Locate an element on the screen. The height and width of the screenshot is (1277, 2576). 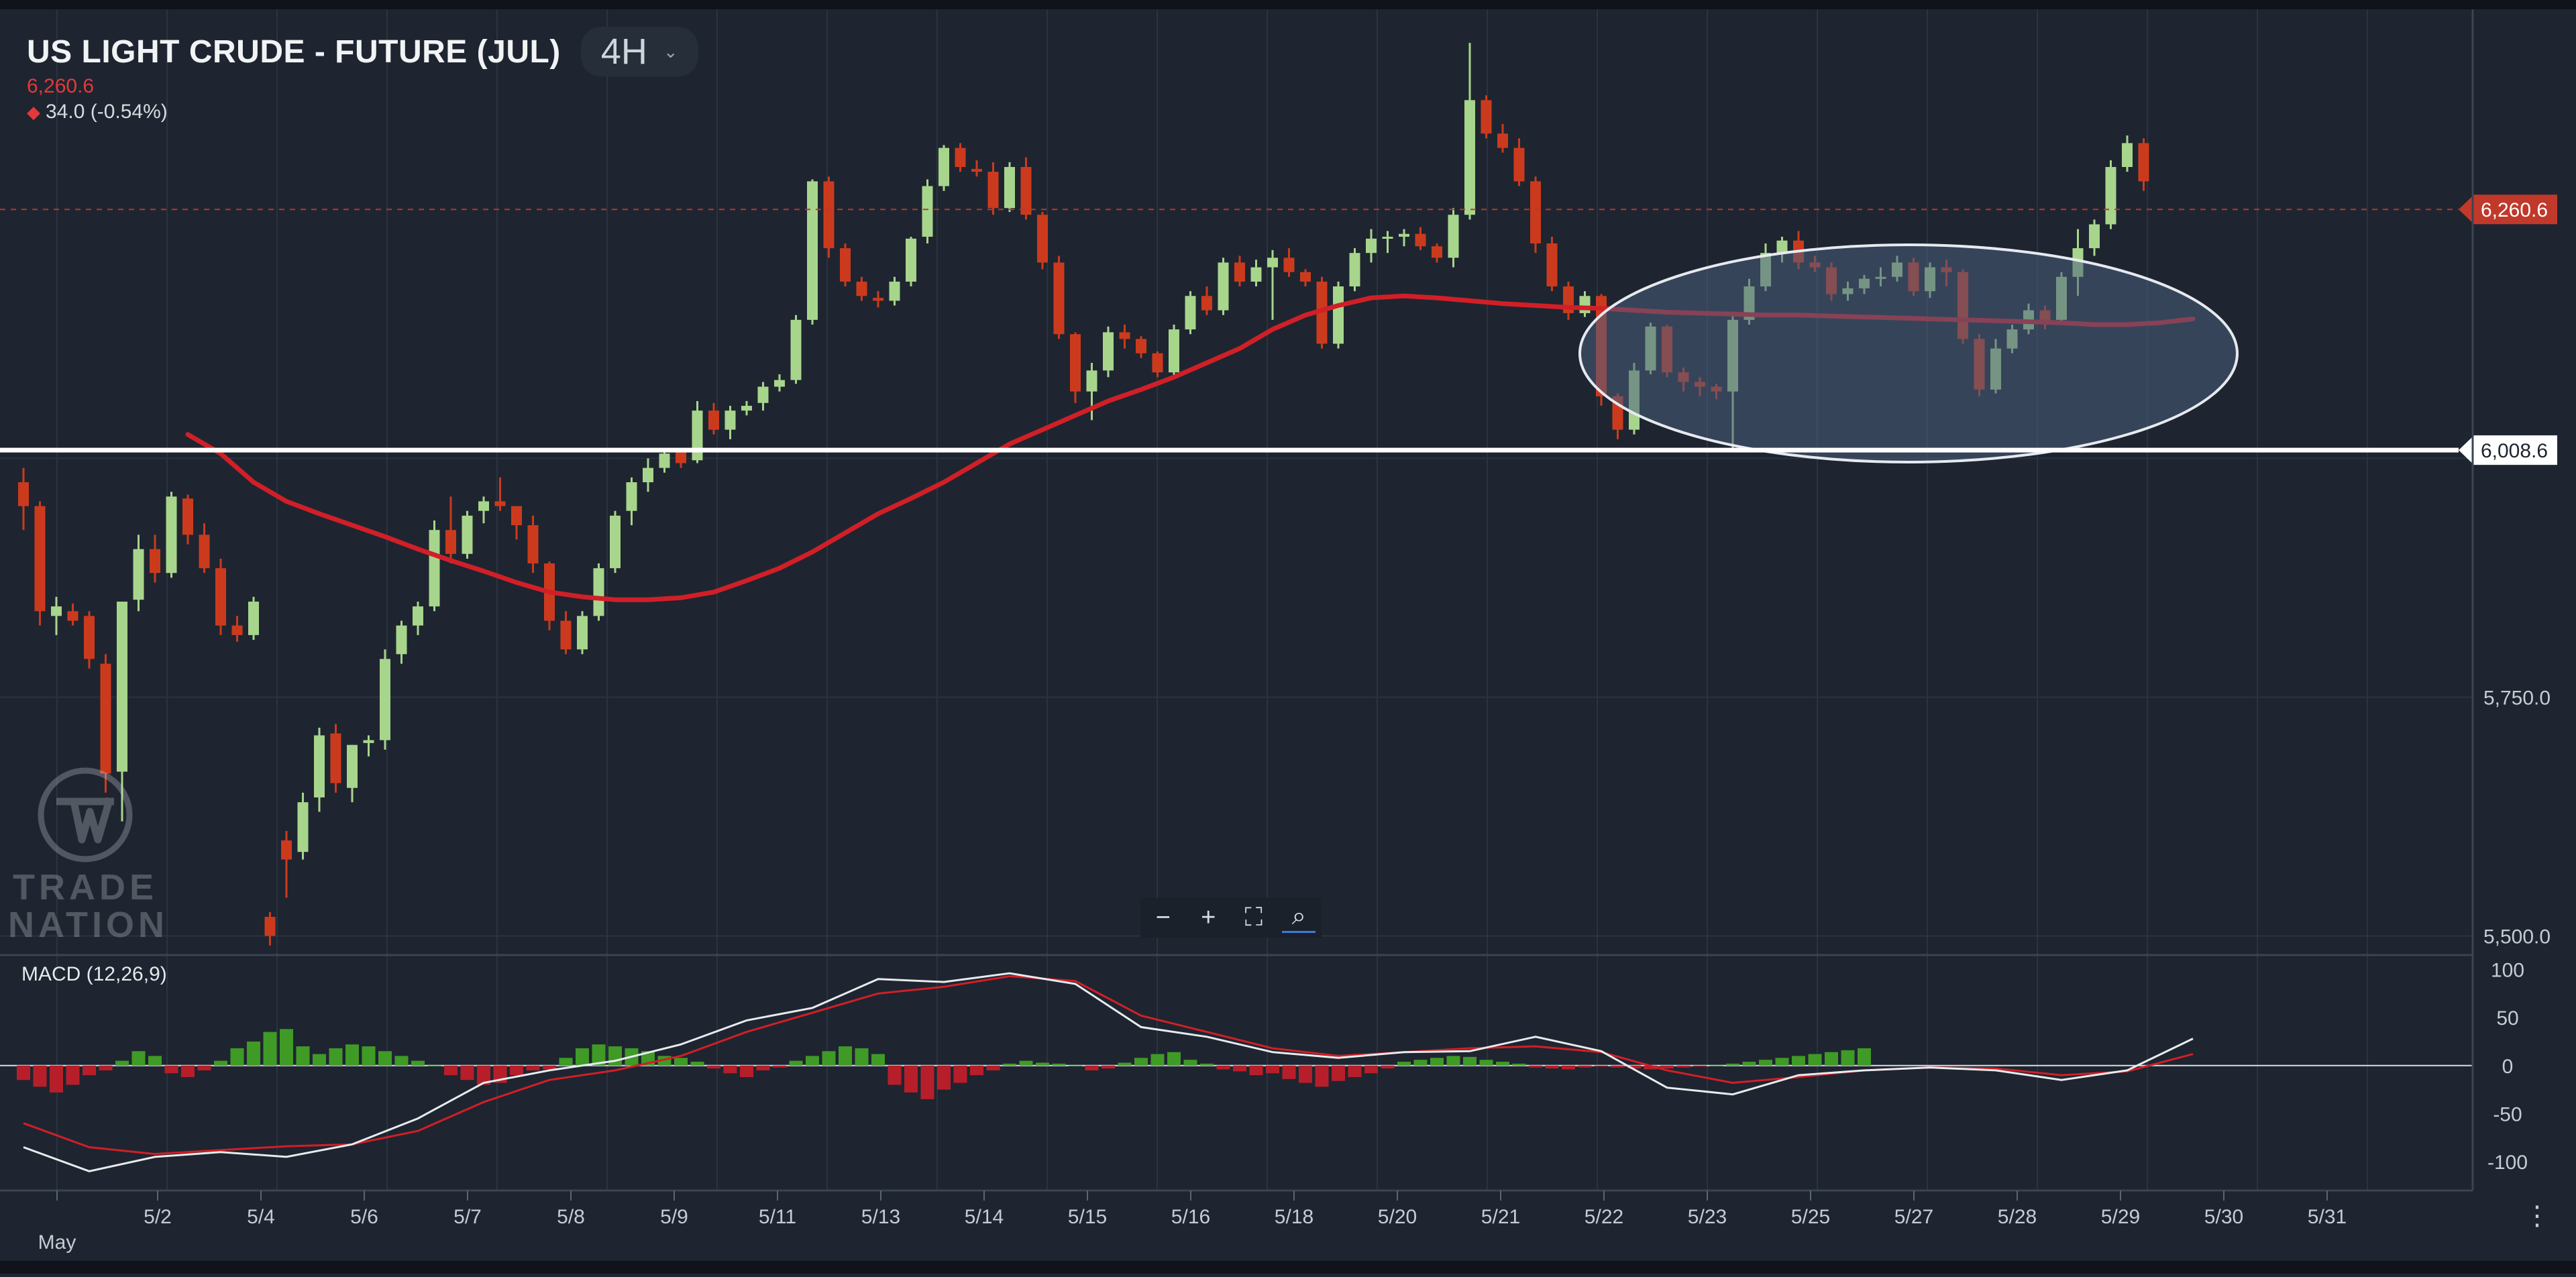
top-frame is located at coordinates (1288, 4).